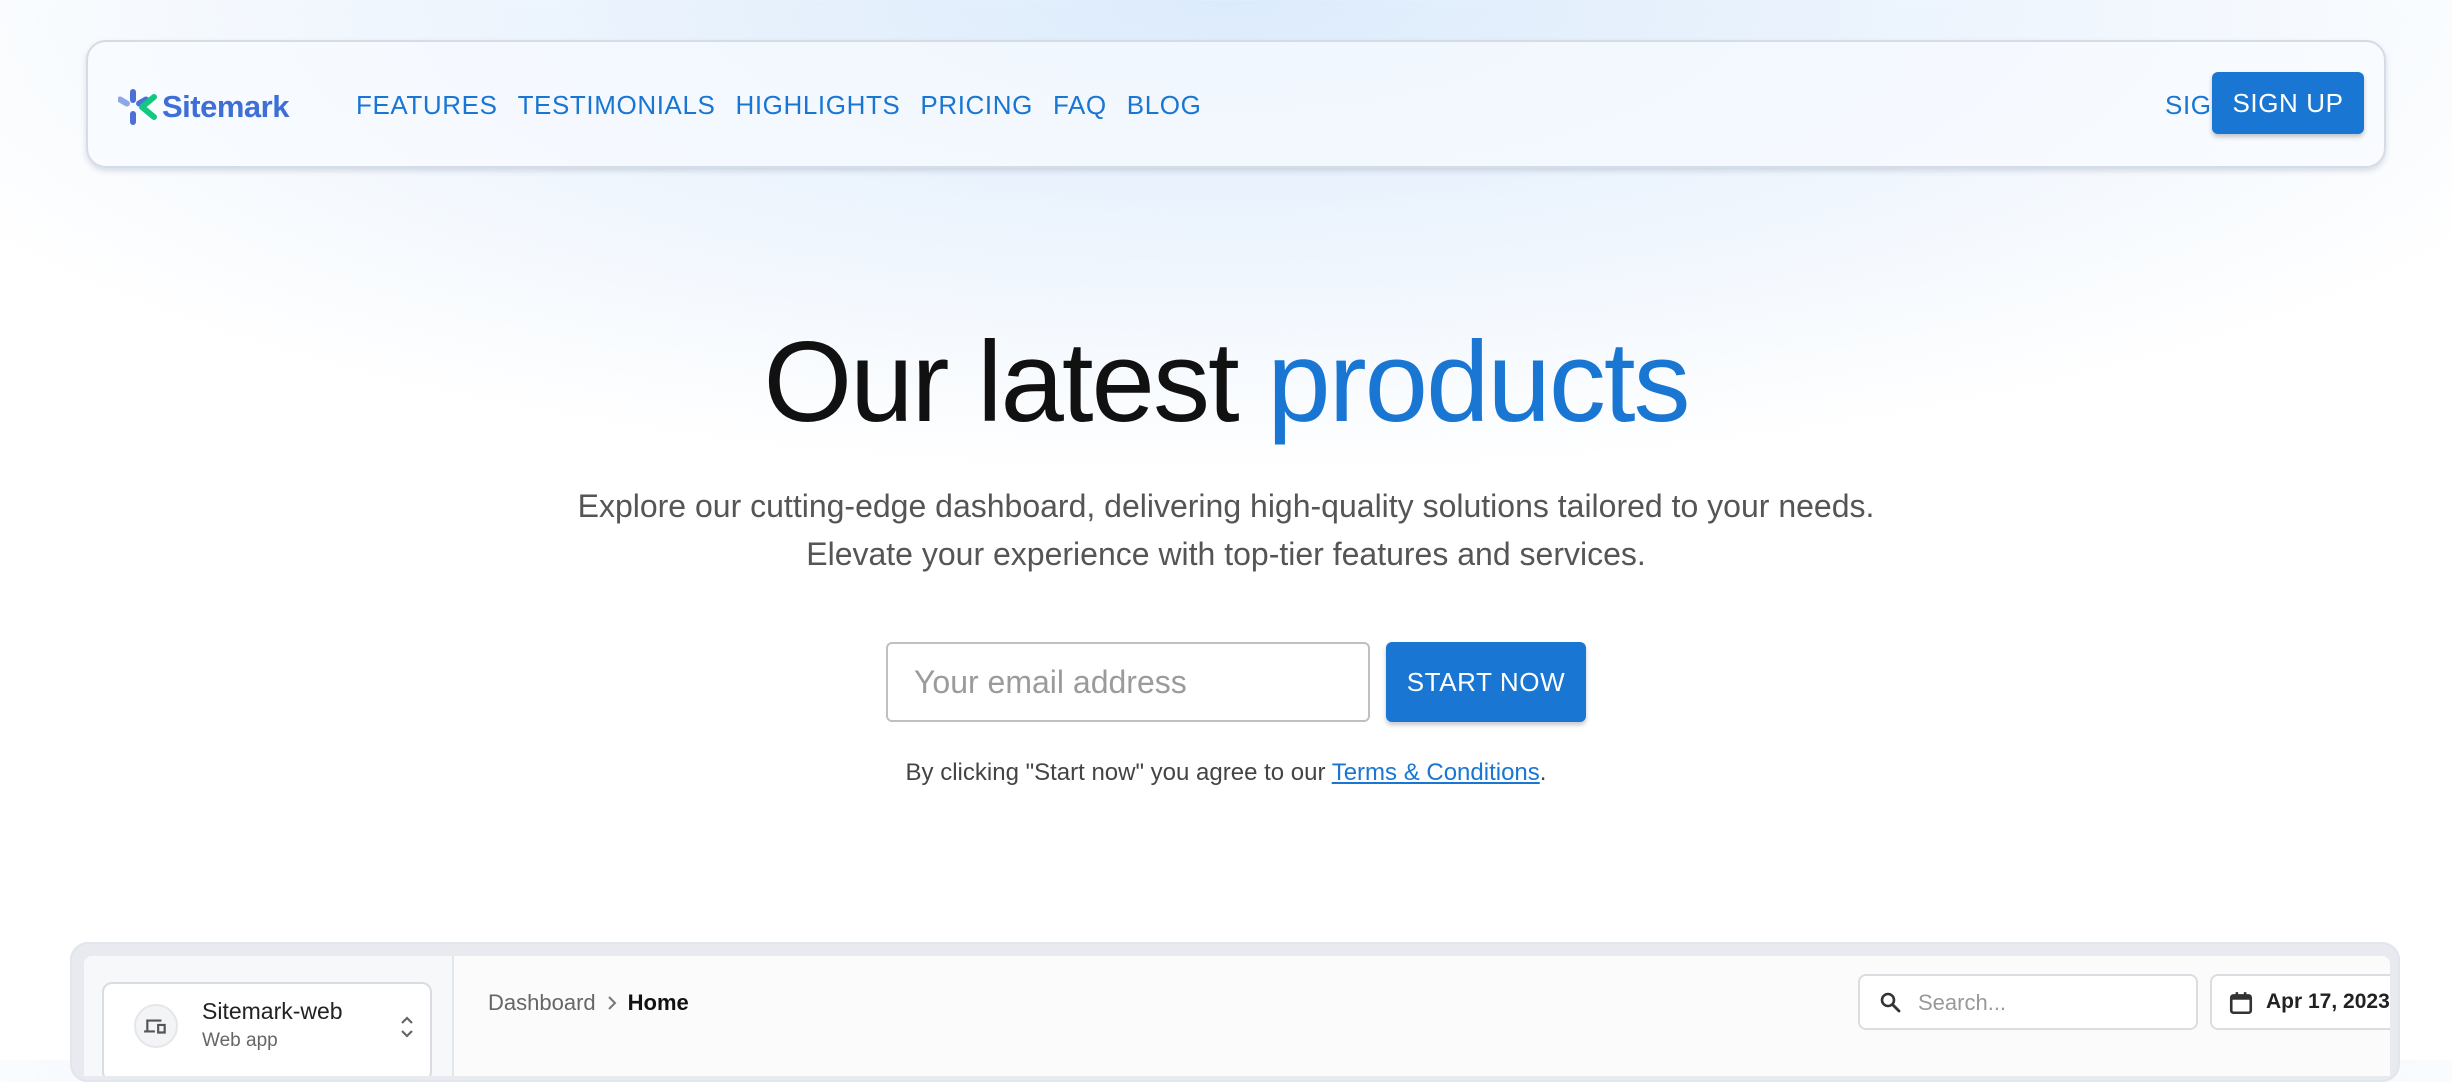 Image resolution: width=2452 pixels, height=1082 pixels. I want to click on terms-conditions-link: Terms & Conditions, so click(1436, 772).